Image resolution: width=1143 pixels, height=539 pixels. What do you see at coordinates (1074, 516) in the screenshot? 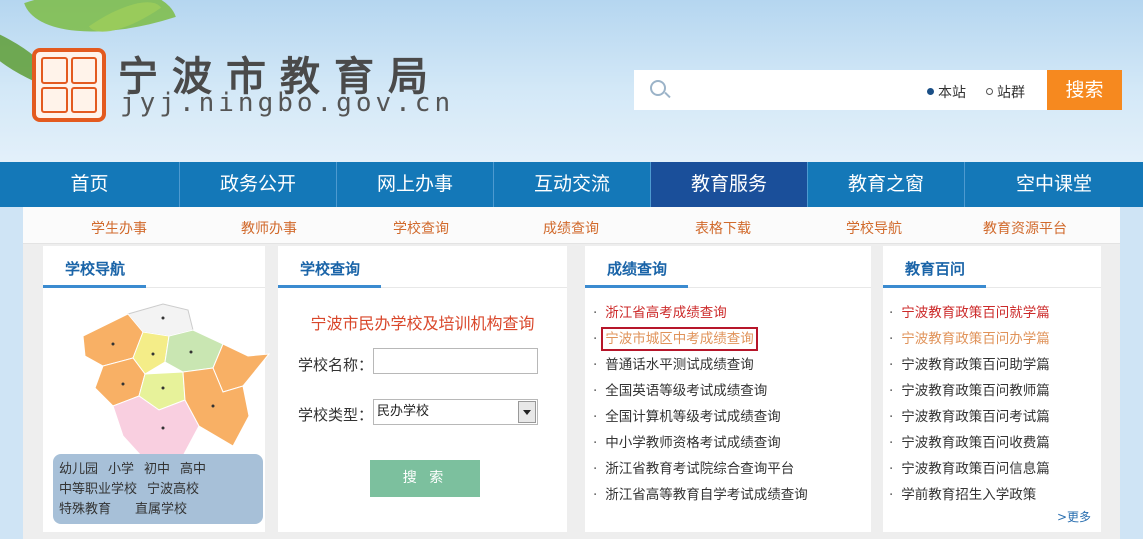
I see `more-link: >更多` at bounding box center [1074, 516].